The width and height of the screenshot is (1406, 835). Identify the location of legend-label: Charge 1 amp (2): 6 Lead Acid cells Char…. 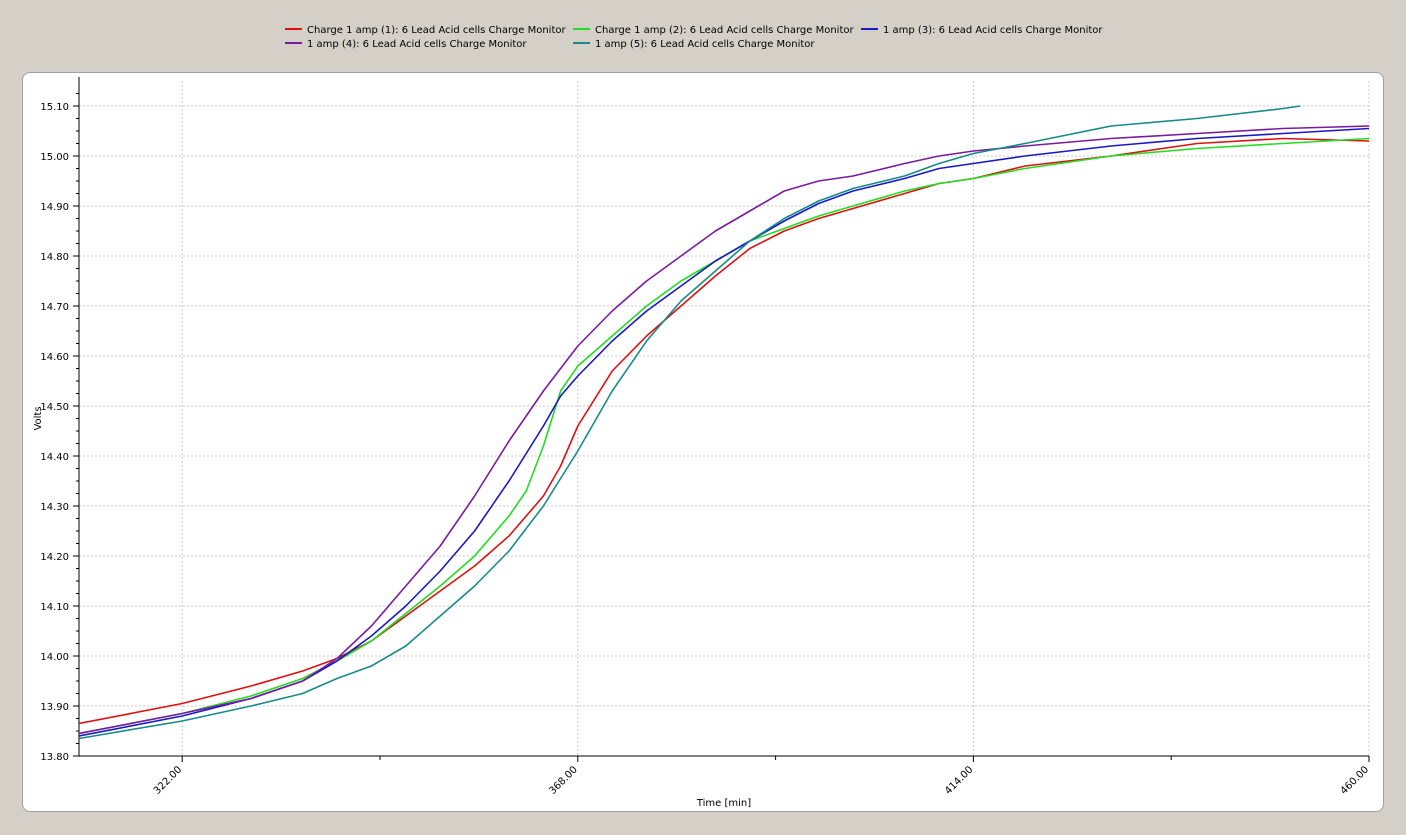
(724, 30).